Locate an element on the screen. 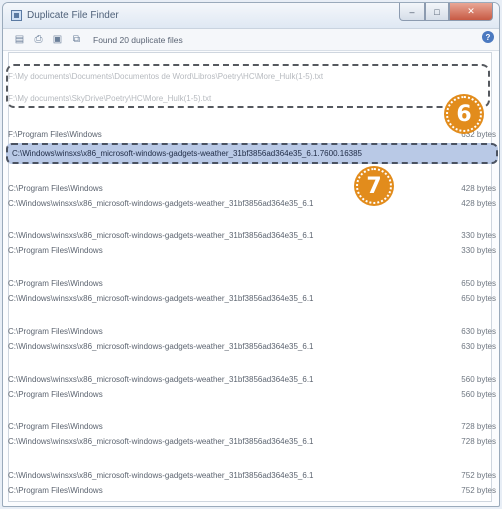 The height and width of the screenshot is (509, 502). list-item: C:\Program Files\Windows 428 bytes is located at coordinates (252, 188).